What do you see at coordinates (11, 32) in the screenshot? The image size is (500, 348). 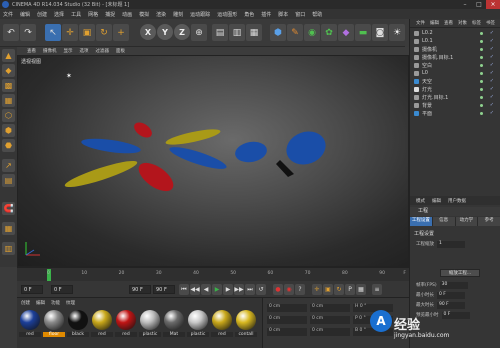 I see `undo-icon: ↶` at bounding box center [11, 32].